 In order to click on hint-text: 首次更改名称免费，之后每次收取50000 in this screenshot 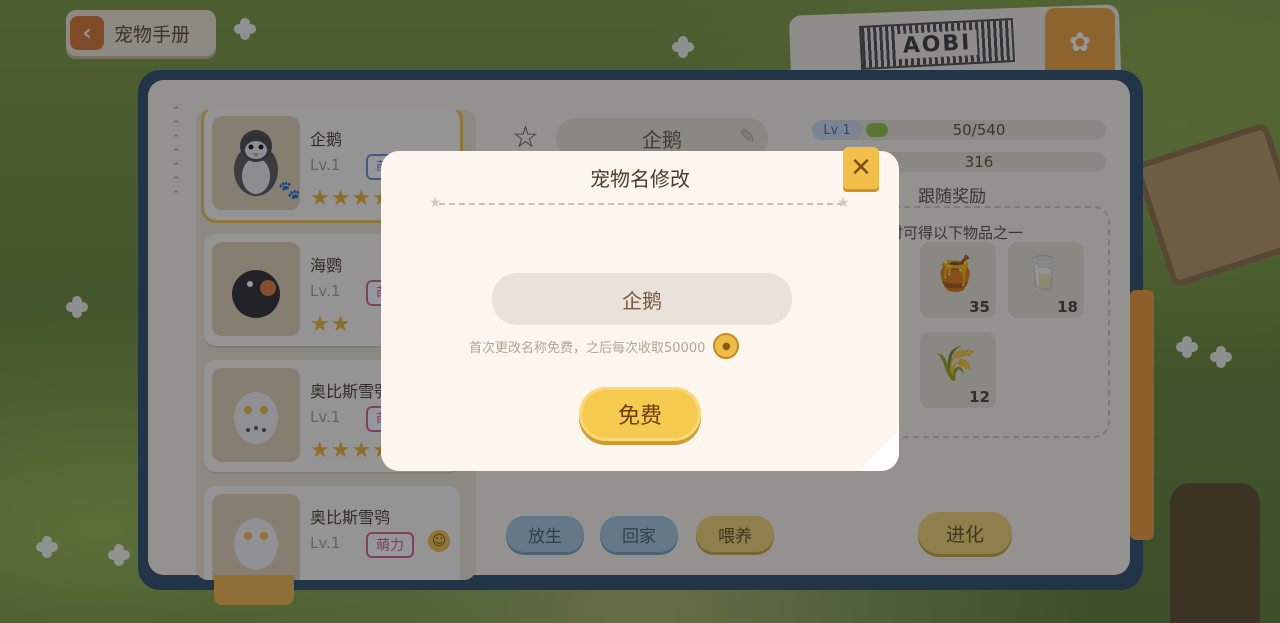, I will do `click(587, 348)`.